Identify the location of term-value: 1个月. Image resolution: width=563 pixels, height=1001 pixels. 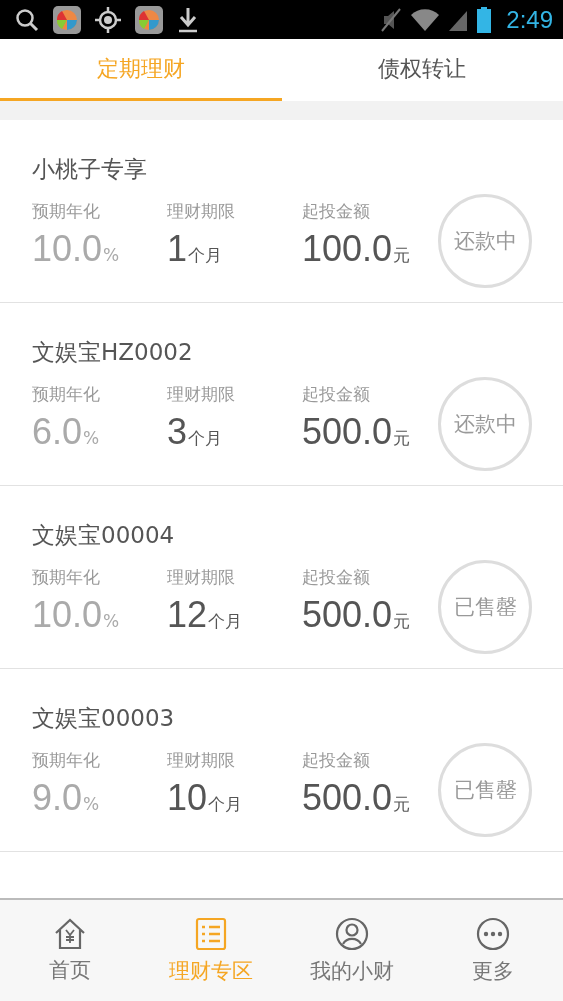
(195, 249).